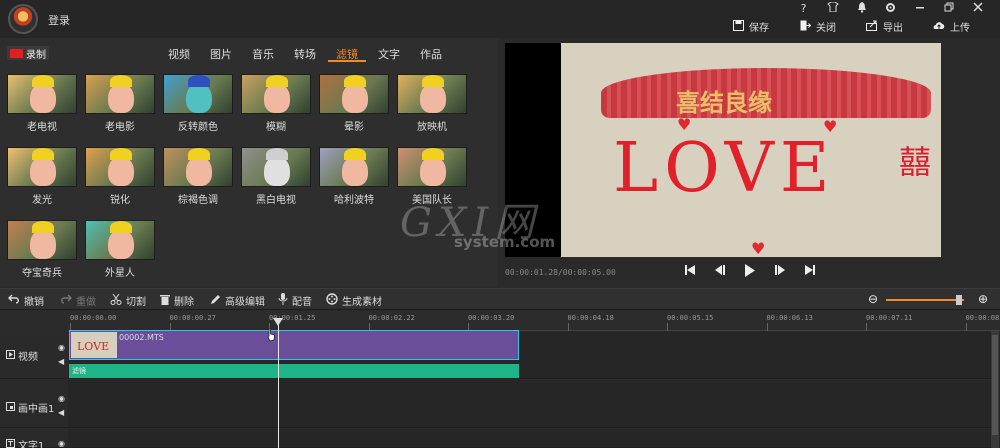  Describe the element at coordinates (10, 355) in the screenshot. I see `video-track-icon` at that location.